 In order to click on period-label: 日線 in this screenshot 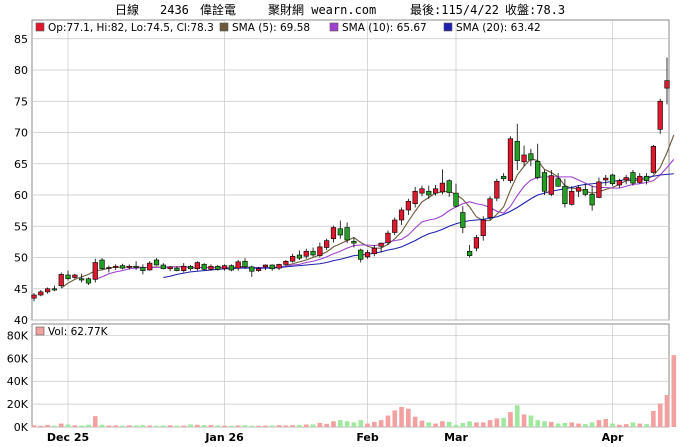, I will do `click(127, 9)`.